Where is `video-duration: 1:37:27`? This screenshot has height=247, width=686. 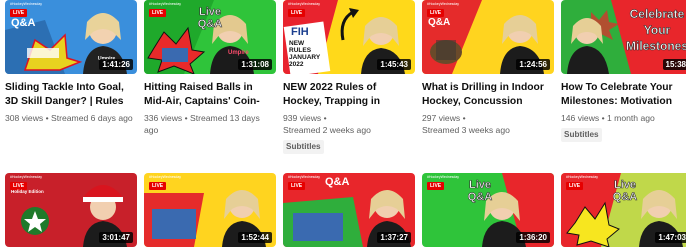
video-duration: 1:37:27 is located at coordinates (394, 237).